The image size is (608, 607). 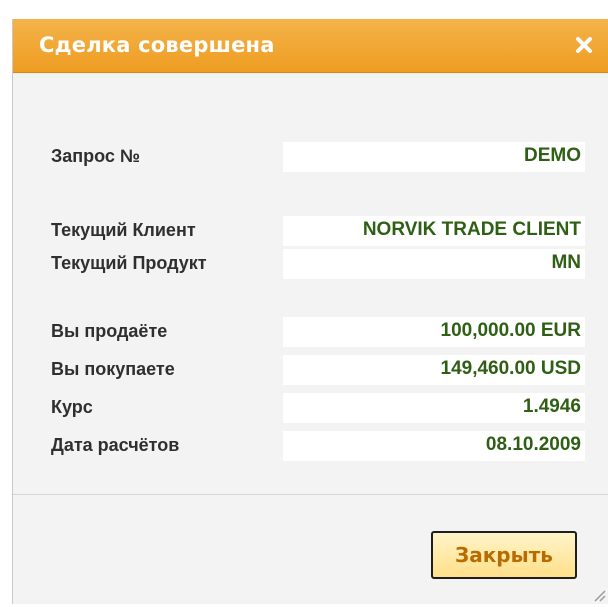 I want to click on close-button: Закрыть, so click(x=504, y=555).